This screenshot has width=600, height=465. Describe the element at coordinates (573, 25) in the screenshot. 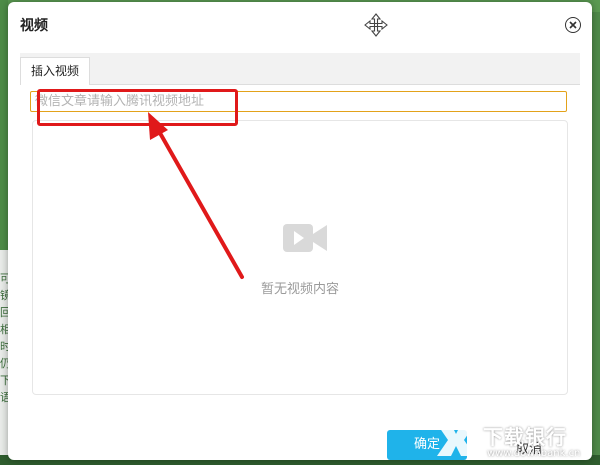

I see `close-circle-icon` at that location.